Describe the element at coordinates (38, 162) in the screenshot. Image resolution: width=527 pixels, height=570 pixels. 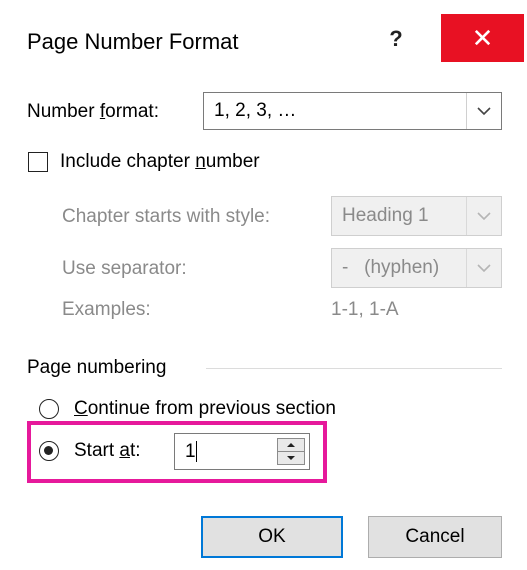
I see `include-chapter-number-checkbox` at that location.